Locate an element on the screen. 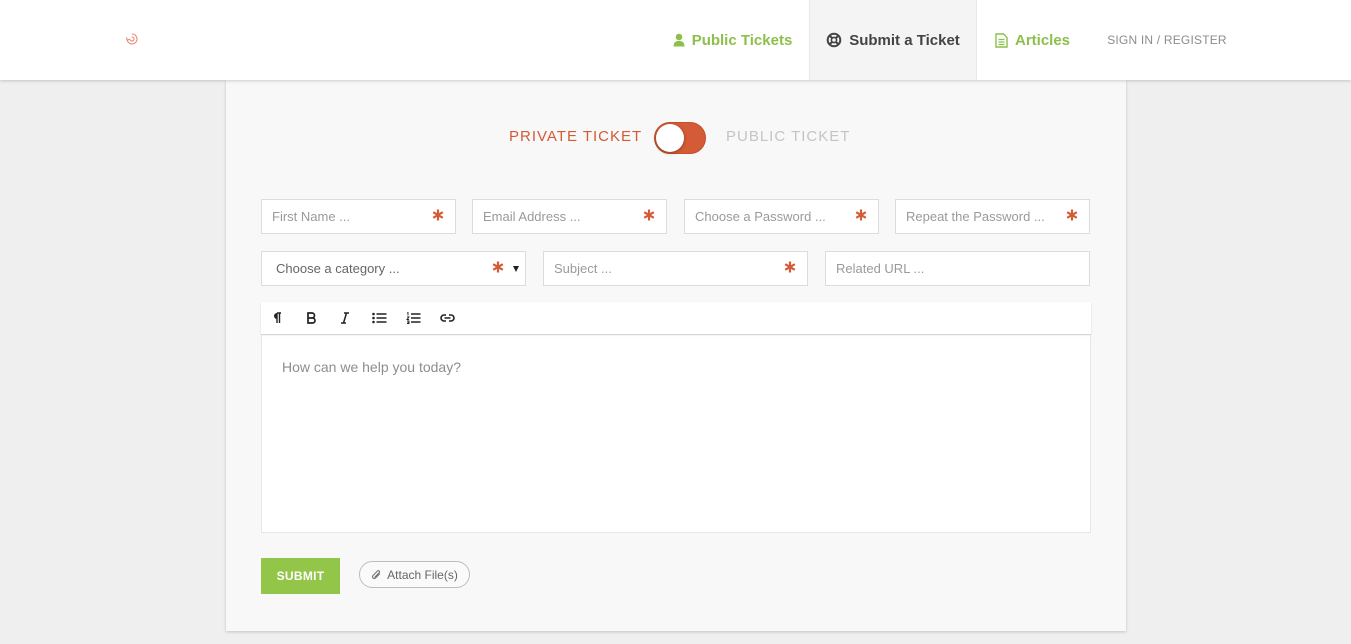  public-ticket-label: PUBLIC TICKET is located at coordinates (788, 136).